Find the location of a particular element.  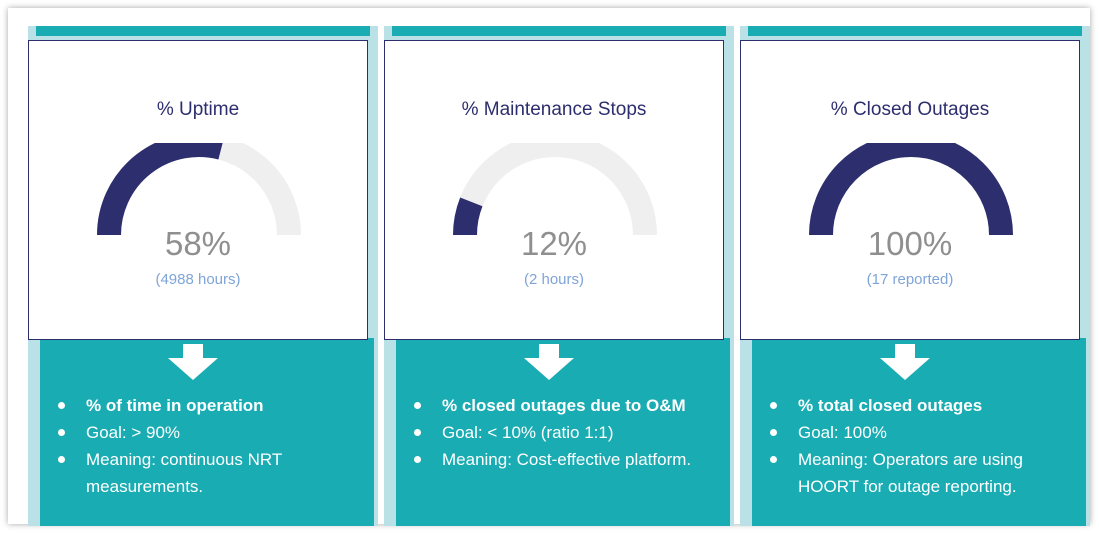

card-title: % Uptime is located at coordinates (198, 109).